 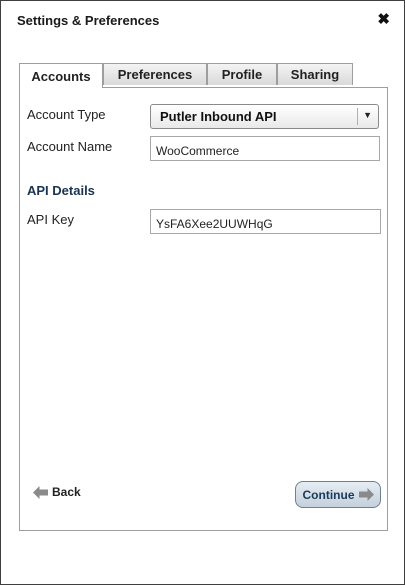 I want to click on window-title: Settings & Preferences, so click(x=88, y=20).